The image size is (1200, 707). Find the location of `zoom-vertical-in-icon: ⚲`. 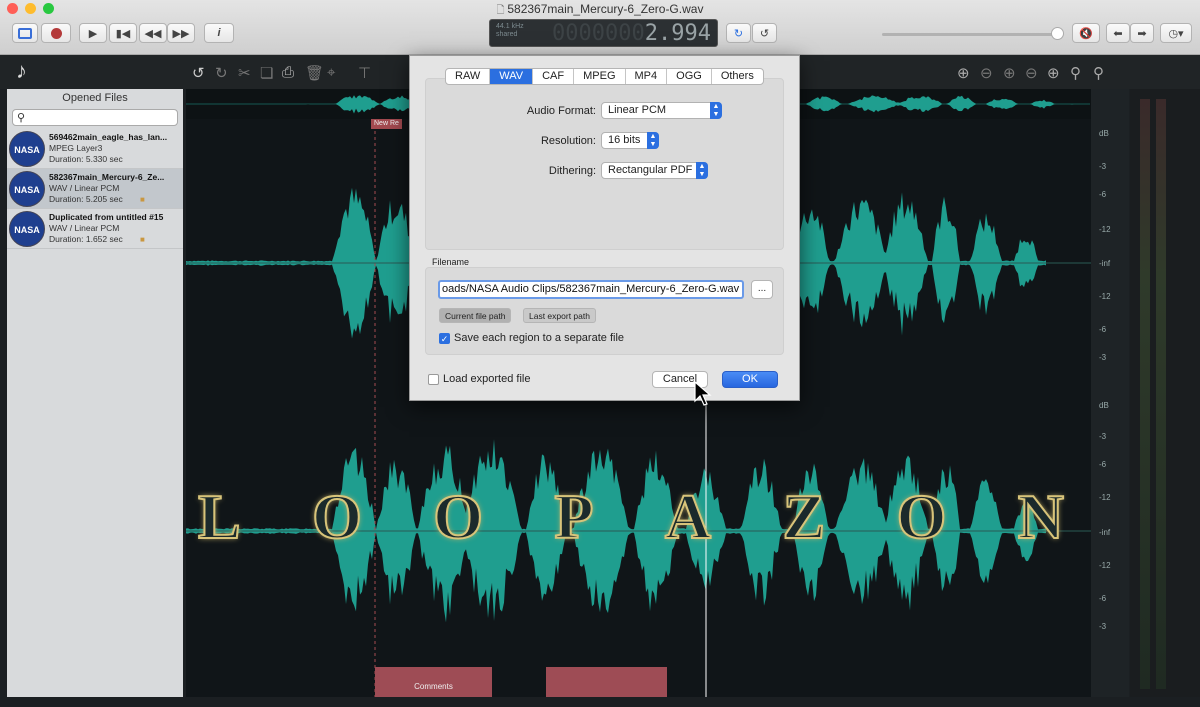

zoom-vertical-in-icon: ⚲ is located at coordinates (1075, 73).